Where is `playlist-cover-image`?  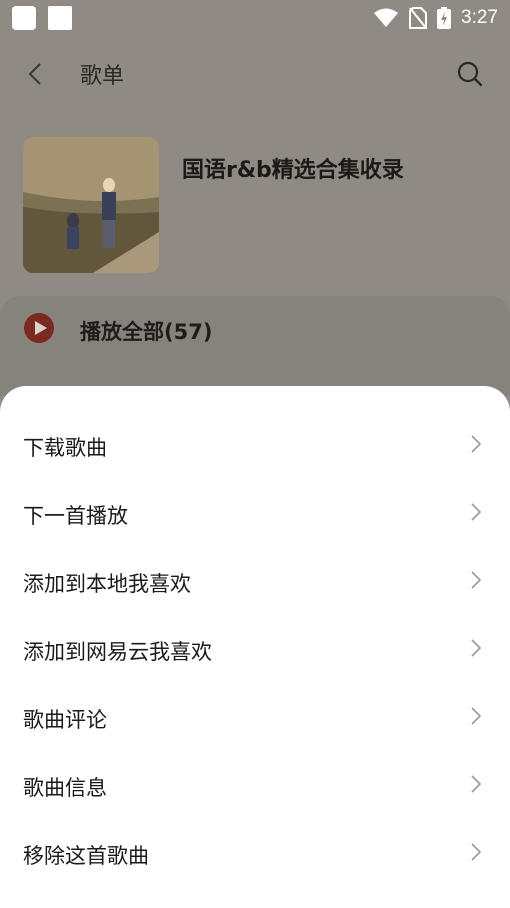 playlist-cover-image is located at coordinates (91, 205).